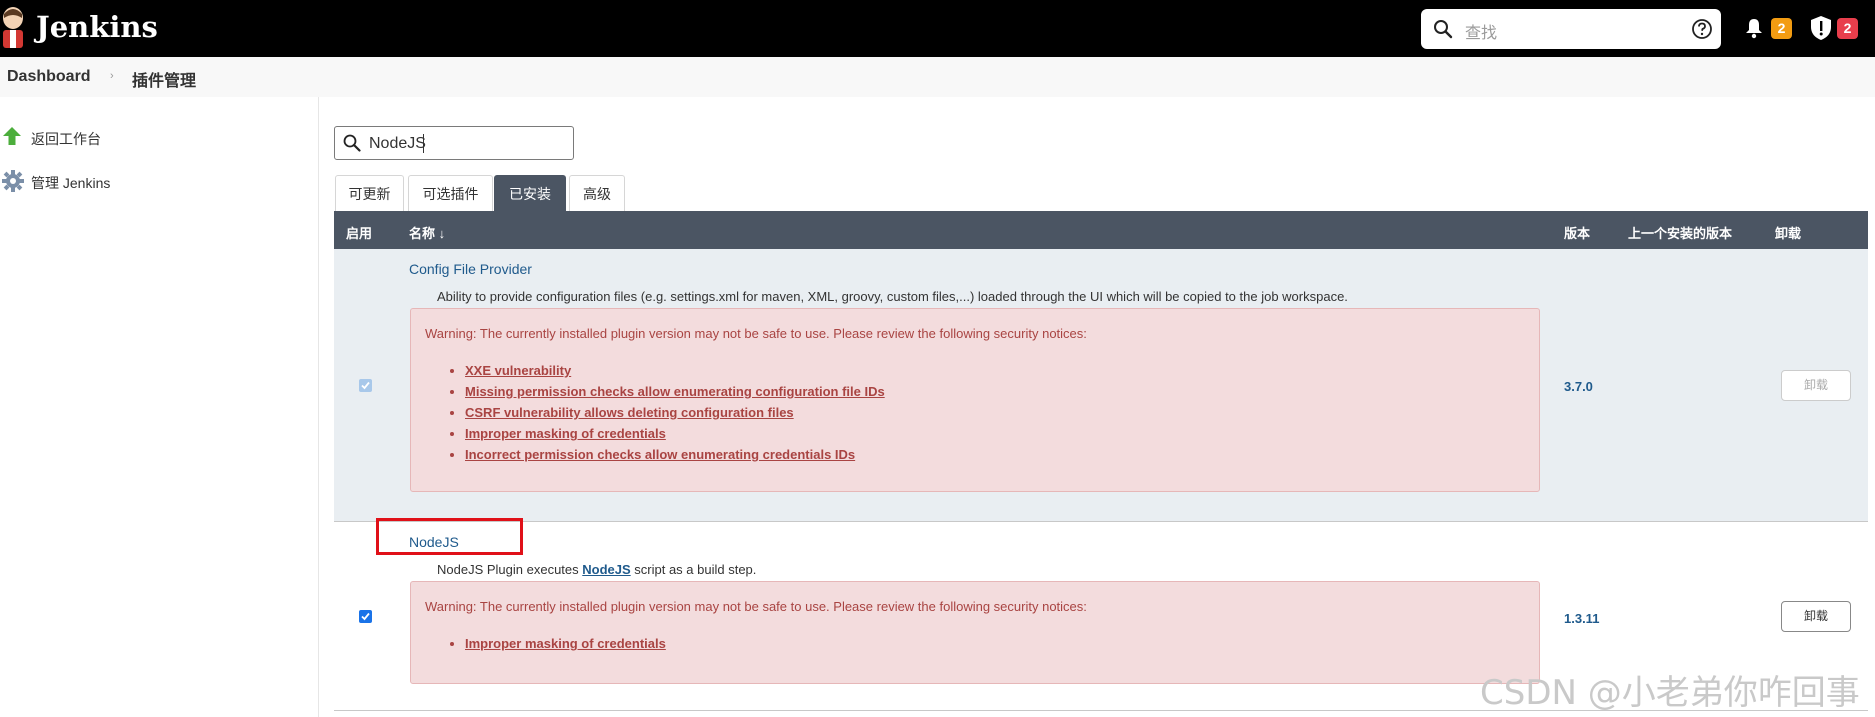 Image resolution: width=1875 pixels, height=717 pixels. I want to click on chevron-right-icon: ›, so click(112, 76).